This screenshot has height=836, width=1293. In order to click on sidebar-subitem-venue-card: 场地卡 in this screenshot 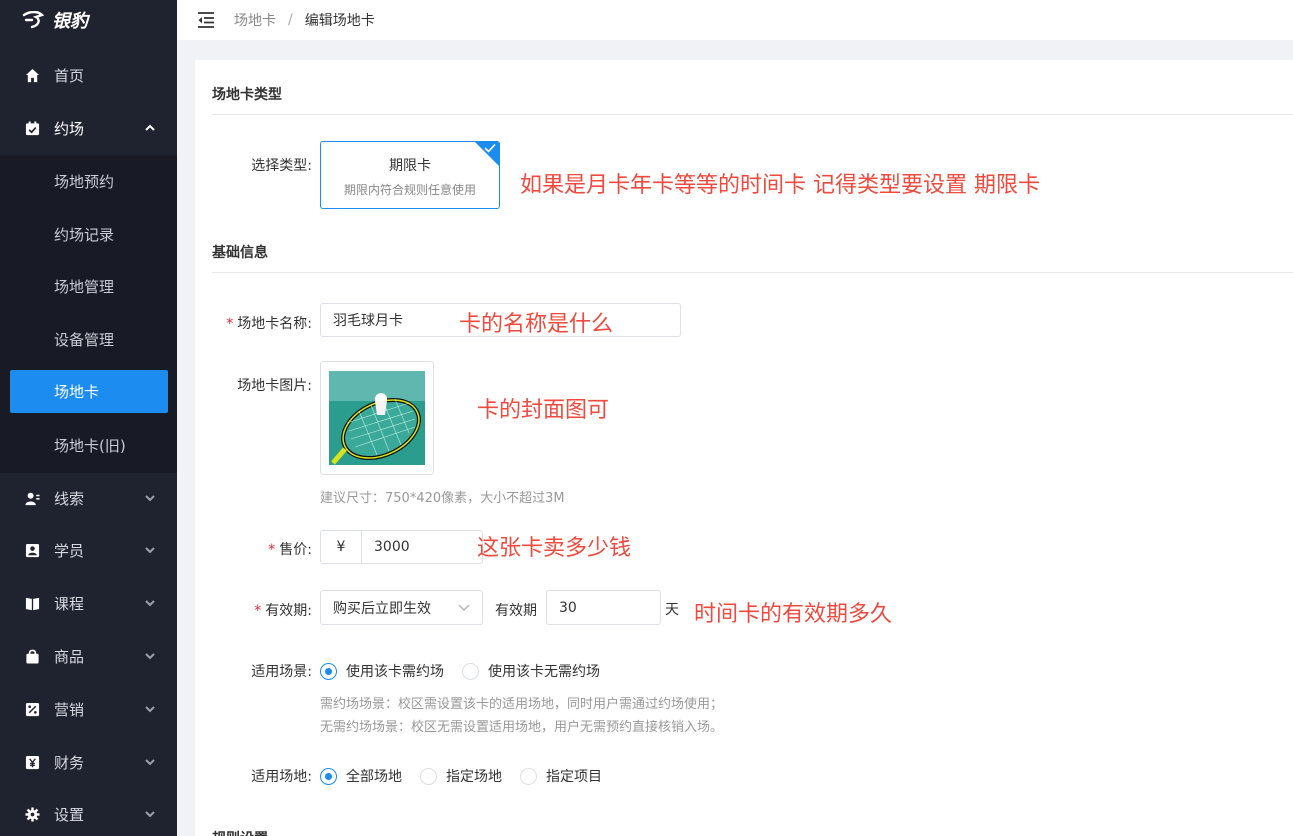, I will do `click(89, 391)`.